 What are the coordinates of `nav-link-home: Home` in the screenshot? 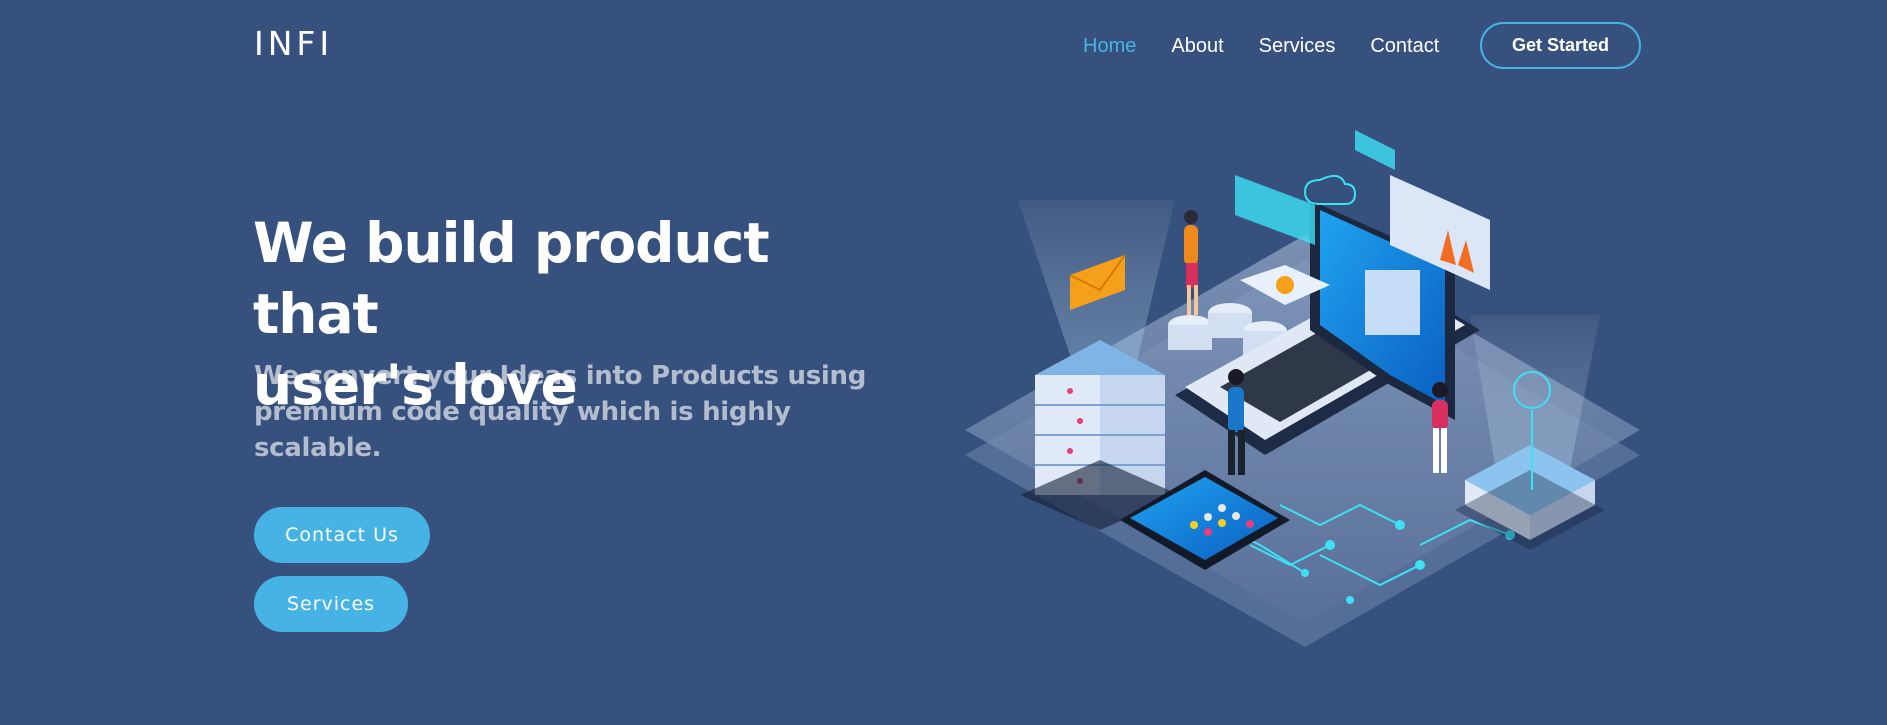 It's located at (1109, 46).